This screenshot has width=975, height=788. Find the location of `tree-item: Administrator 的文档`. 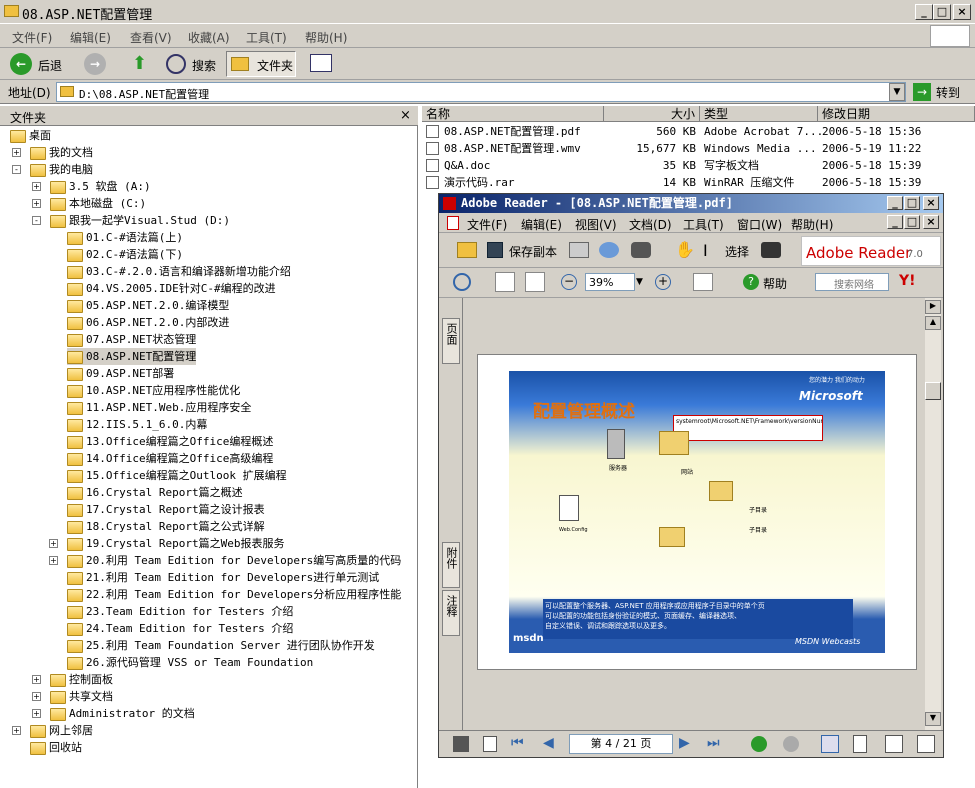

tree-item: Administrator 的文档 is located at coordinates (122, 713).